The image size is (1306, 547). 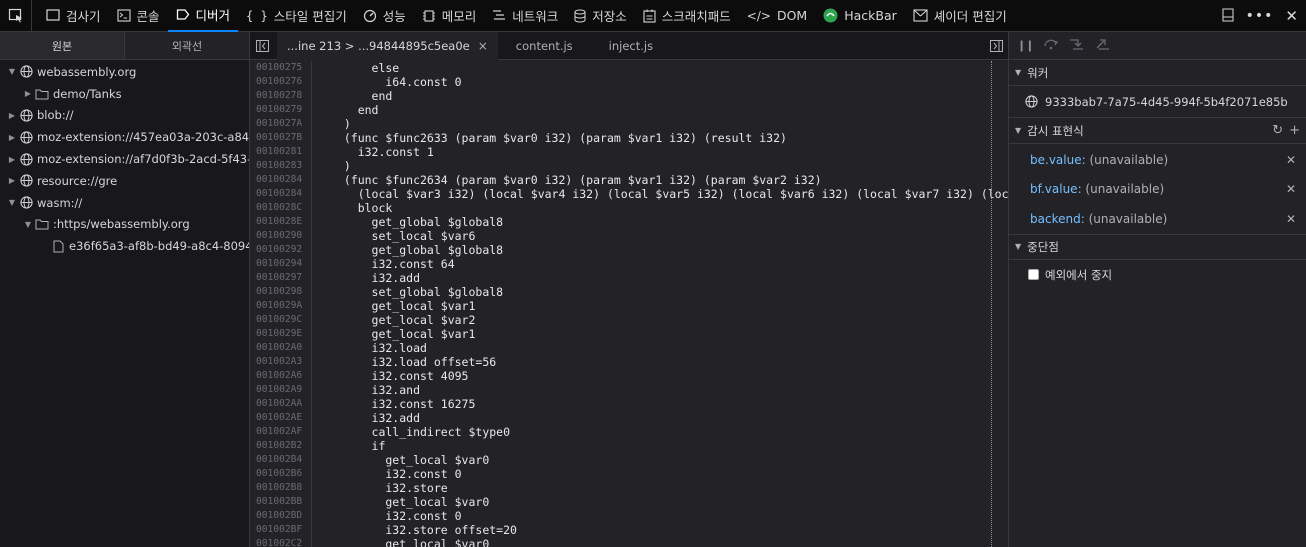 I want to click on tab-inspector: 검사기, so click(x=73, y=16).